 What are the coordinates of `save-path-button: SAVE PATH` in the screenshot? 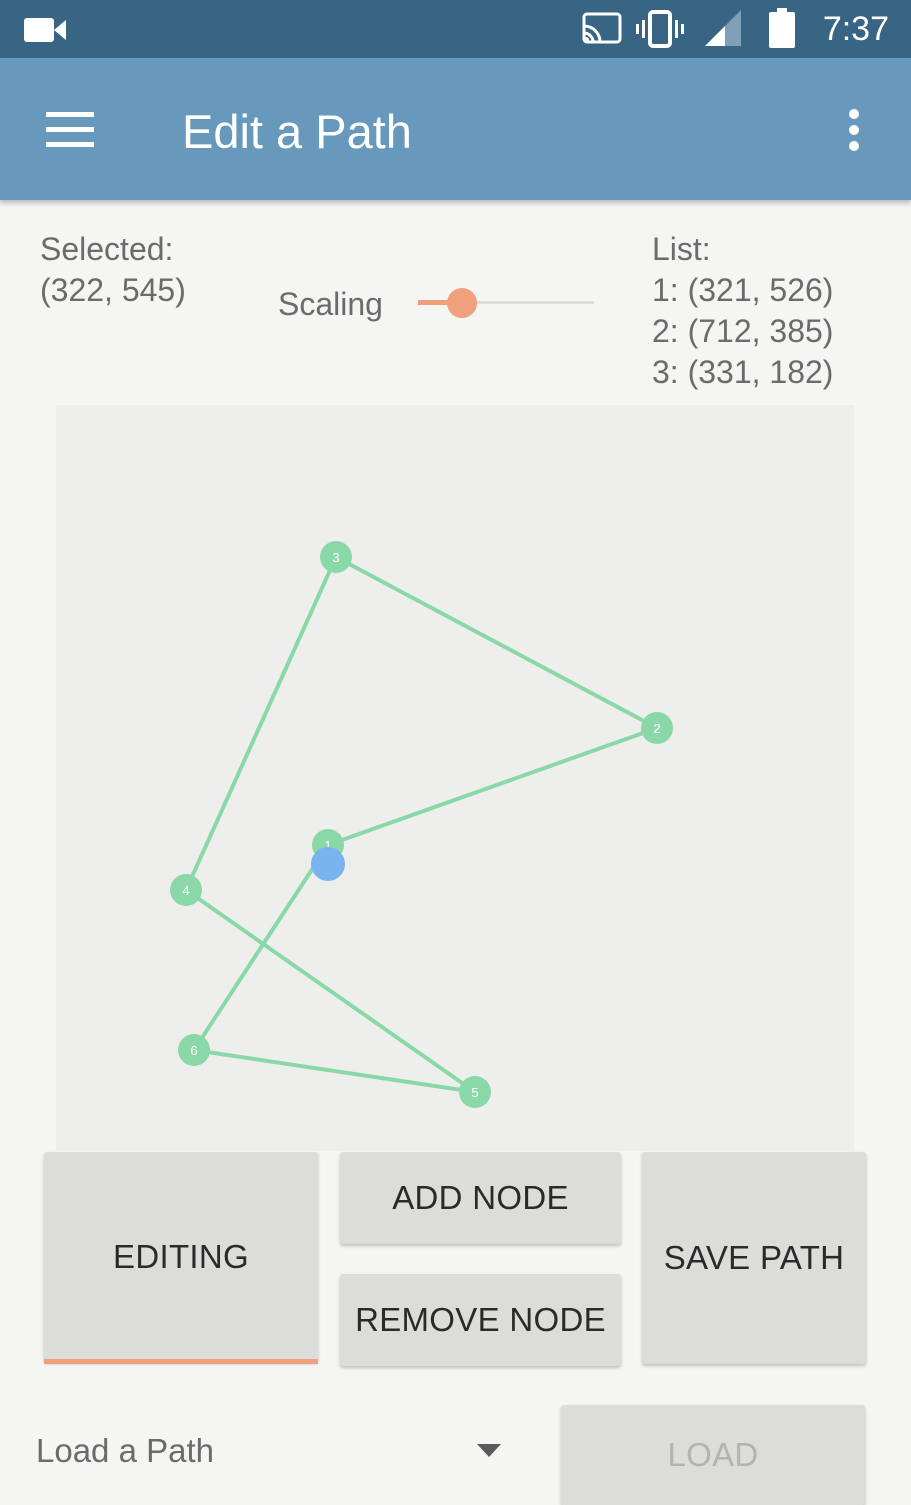 It's located at (754, 1258).